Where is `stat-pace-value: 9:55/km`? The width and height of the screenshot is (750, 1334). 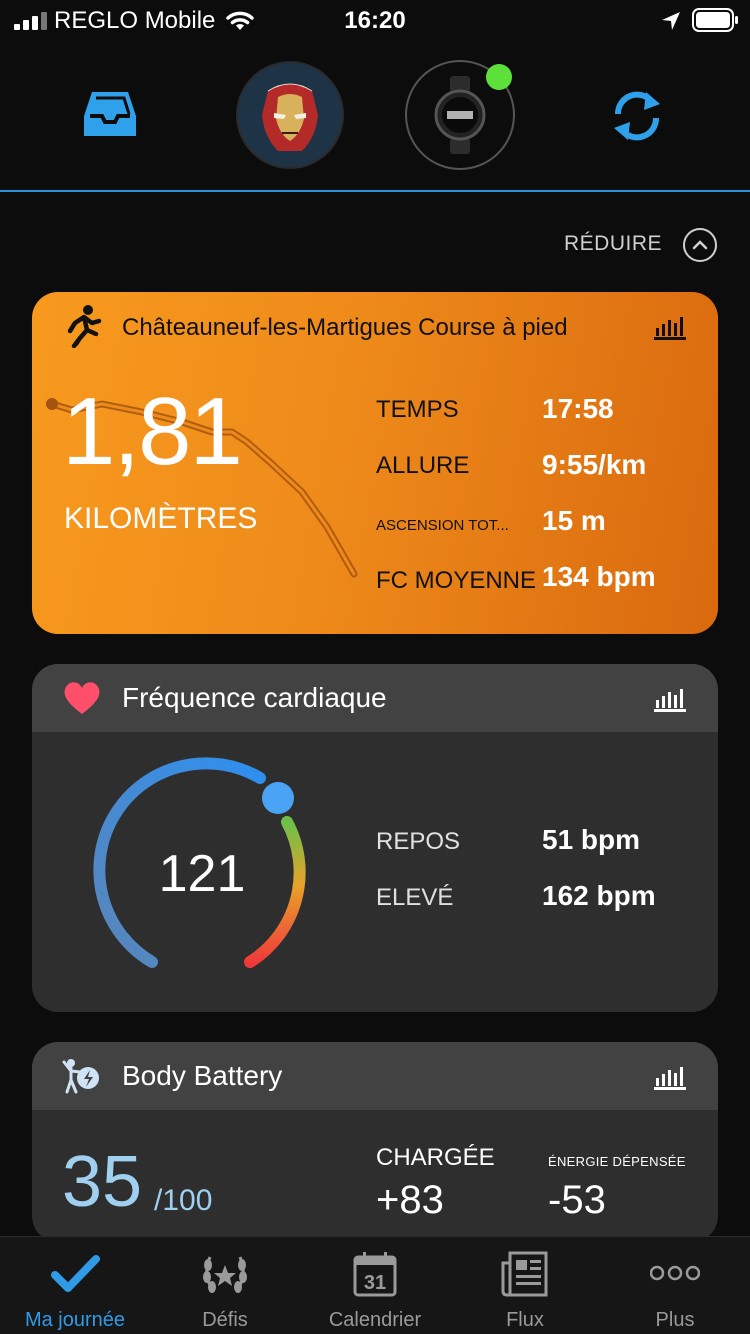 stat-pace-value: 9:55/km is located at coordinates (594, 464).